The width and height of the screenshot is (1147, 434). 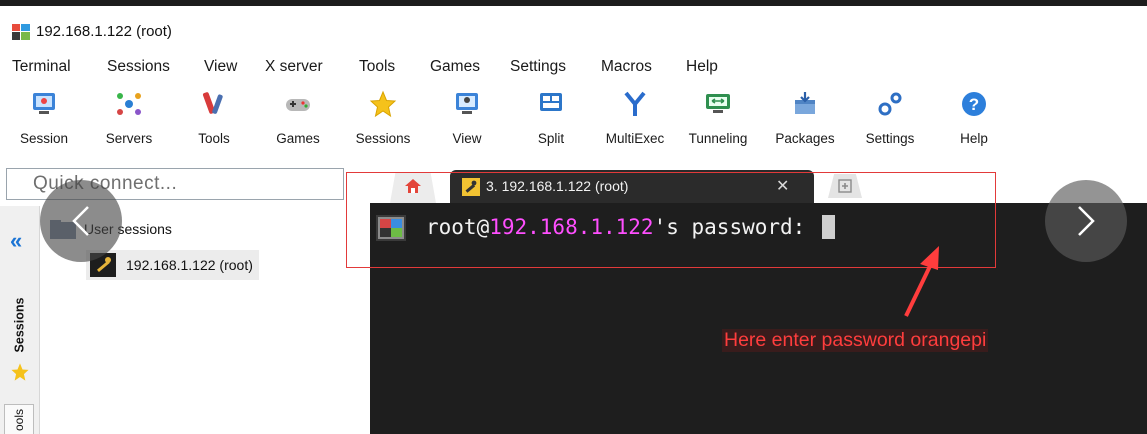 What do you see at coordinates (538, 67) in the screenshot?
I see `menu-settings: Settings` at bounding box center [538, 67].